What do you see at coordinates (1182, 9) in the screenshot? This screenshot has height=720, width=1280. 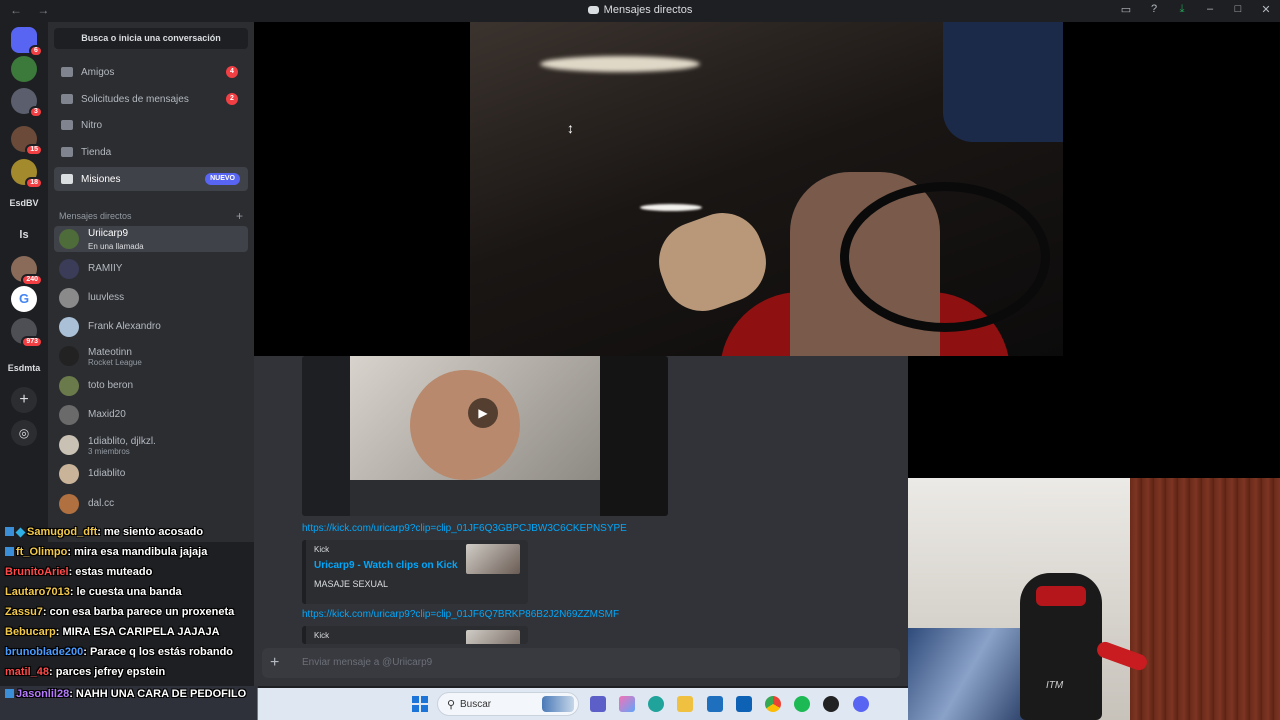 I see `download-icon: ⤓` at bounding box center [1182, 9].